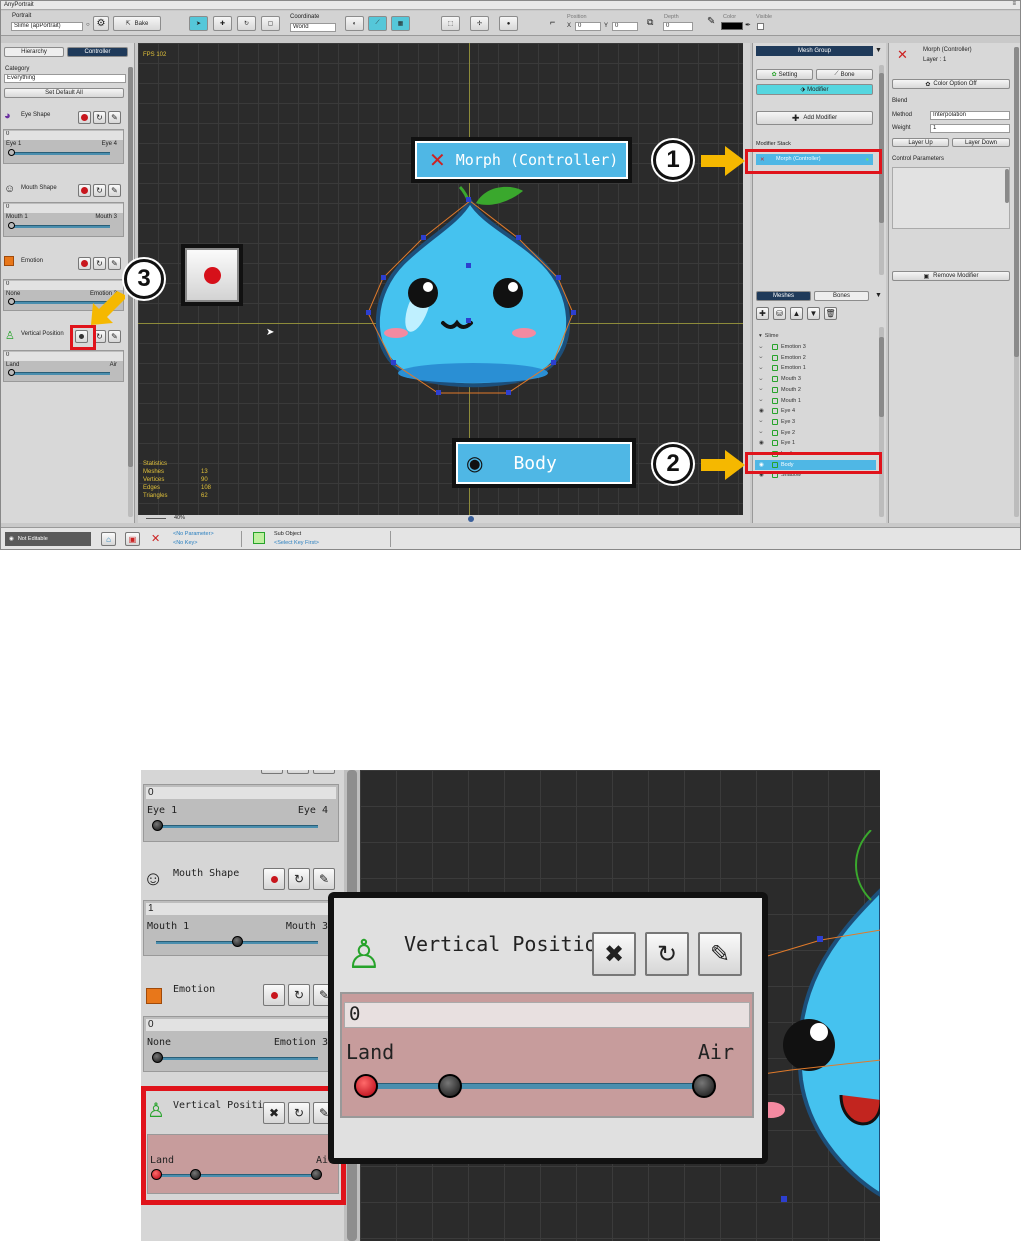 The width and height of the screenshot is (1021, 1241). Describe the element at coordinates (198, 23) in the screenshot. I see `tool-select-button: ➤` at that location.